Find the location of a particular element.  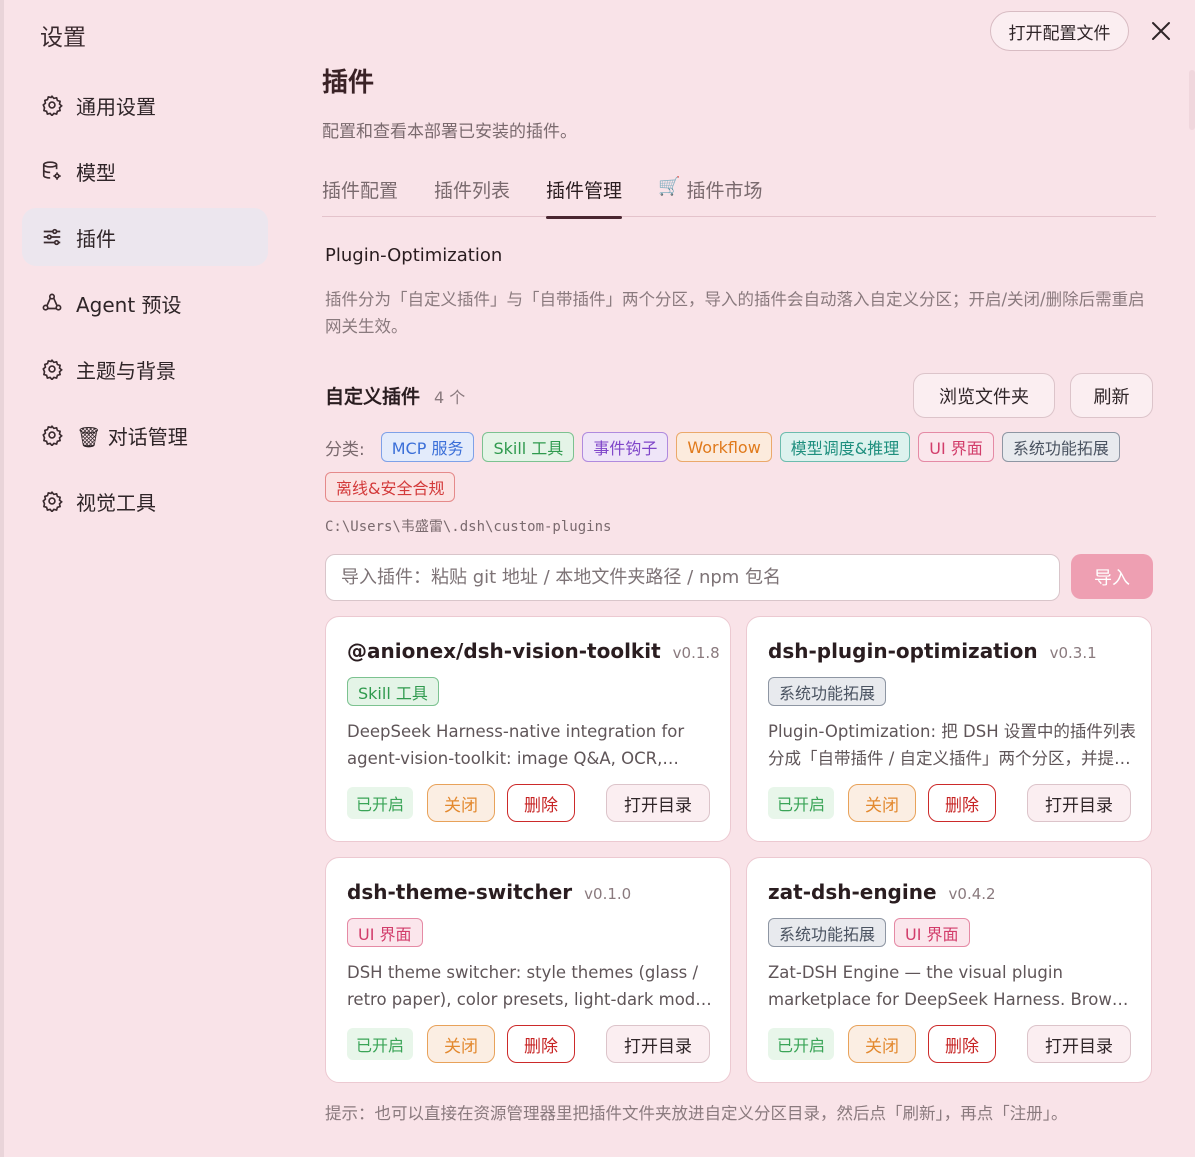

import-plugin-input is located at coordinates (692, 577).